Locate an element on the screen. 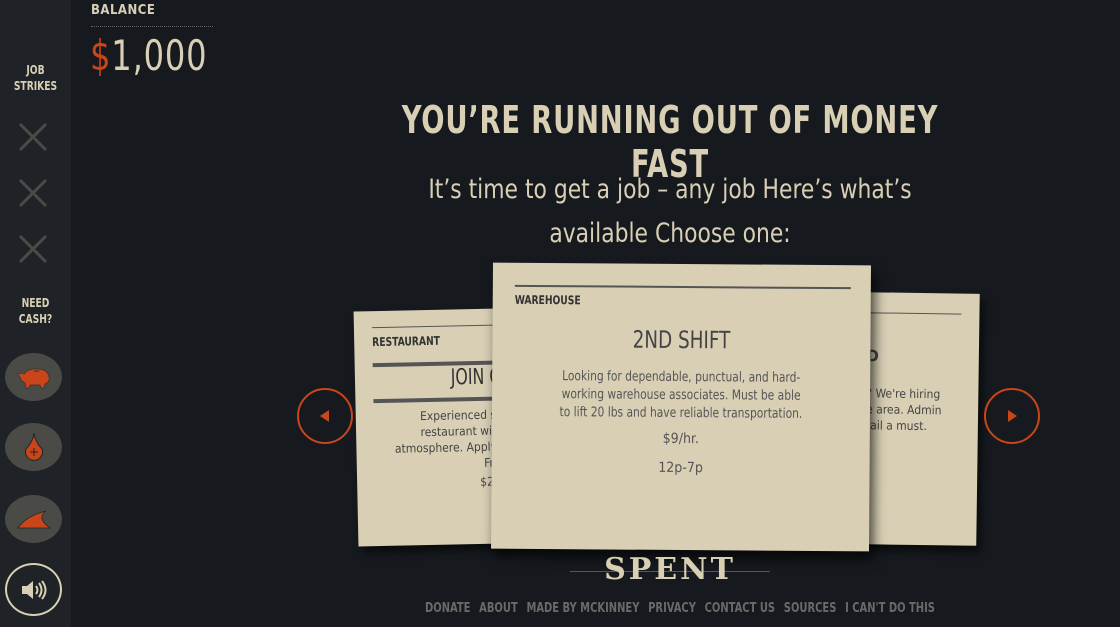 The image size is (1120, 627). spent-logo: SPENT is located at coordinates (670, 570).